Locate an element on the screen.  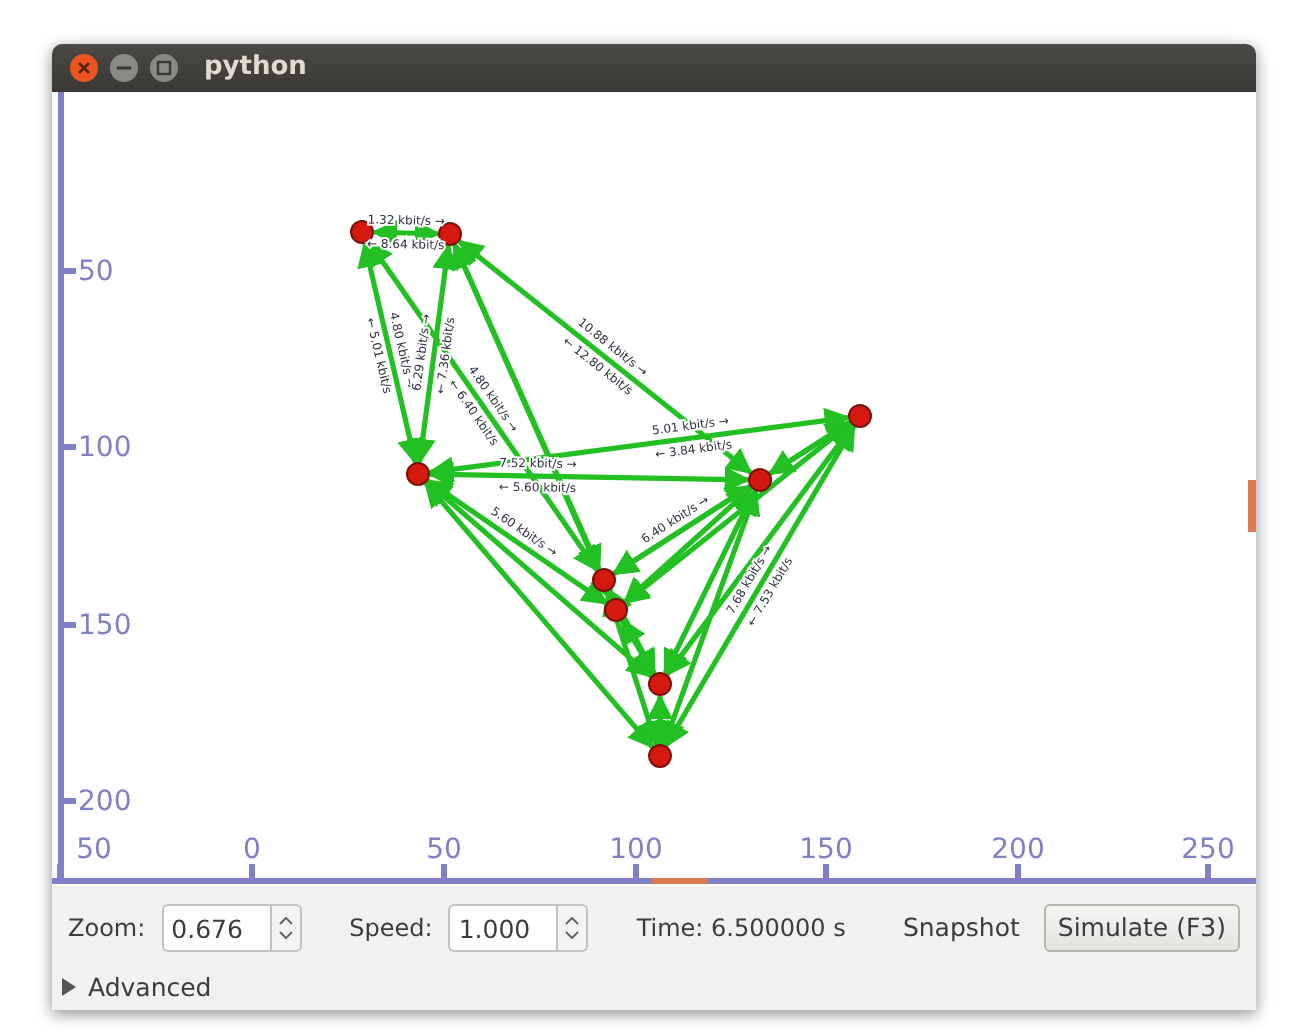
close-icon is located at coordinates (84, 68).